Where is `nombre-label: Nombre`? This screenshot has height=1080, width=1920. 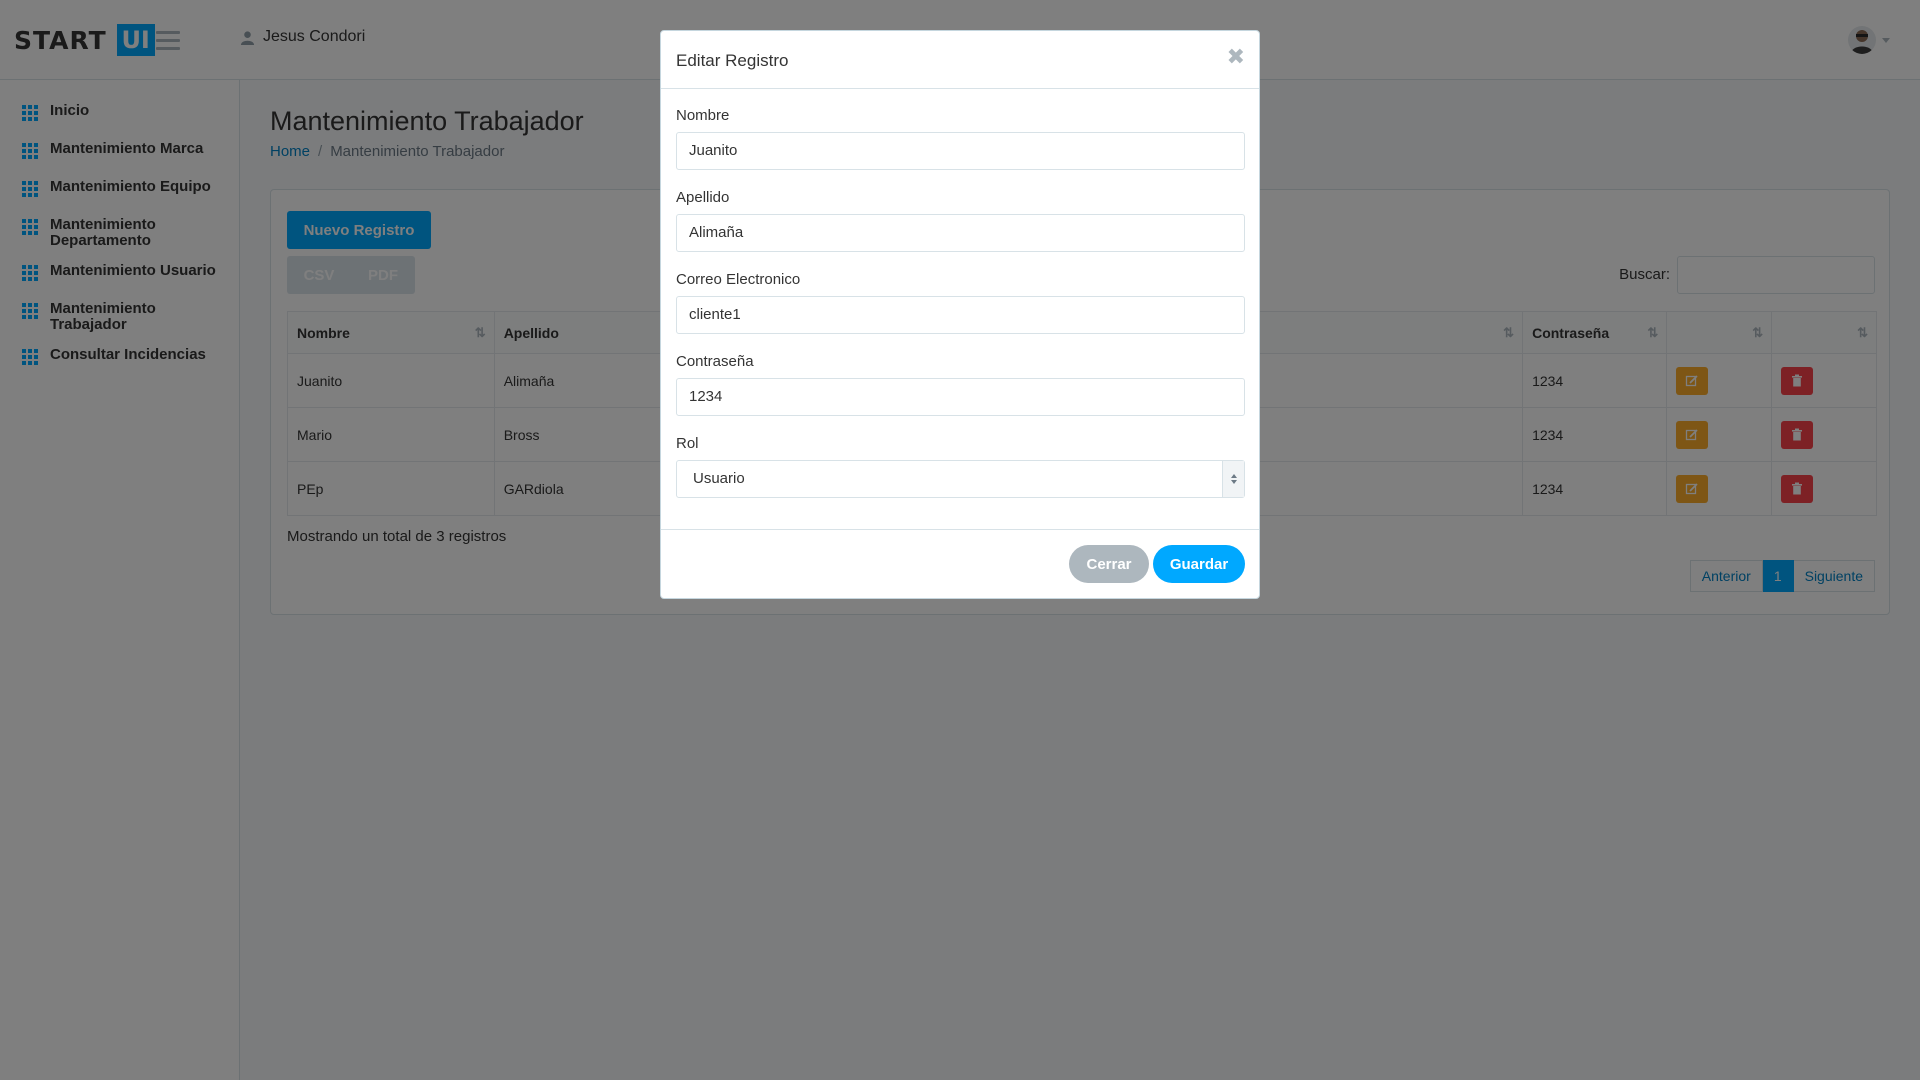 nombre-label: Nombre is located at coordinates (703, 115).